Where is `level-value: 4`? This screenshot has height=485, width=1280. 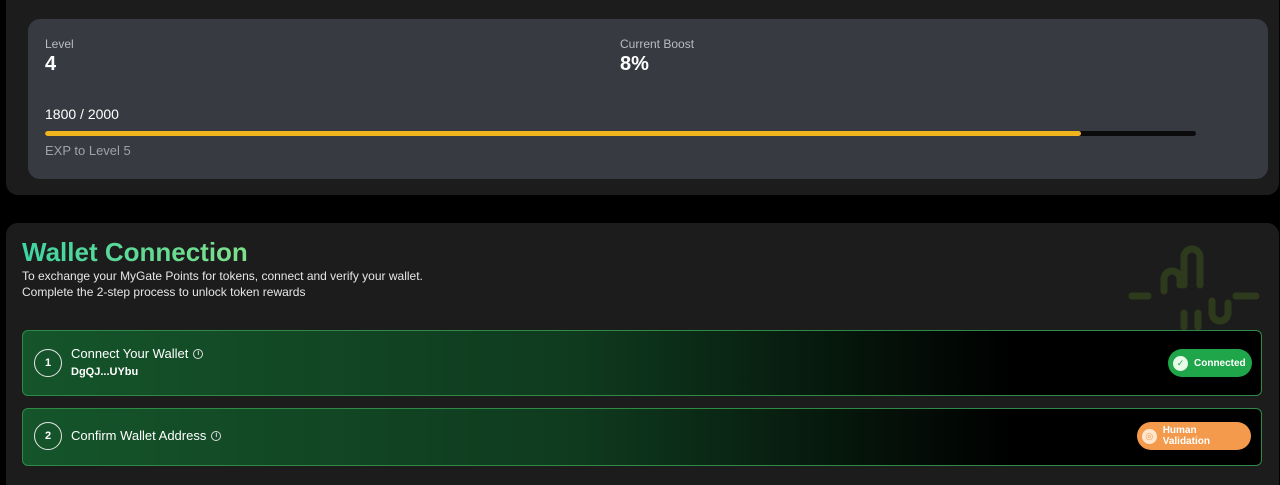
level-value: 4 is located at coordinates (51, 64).